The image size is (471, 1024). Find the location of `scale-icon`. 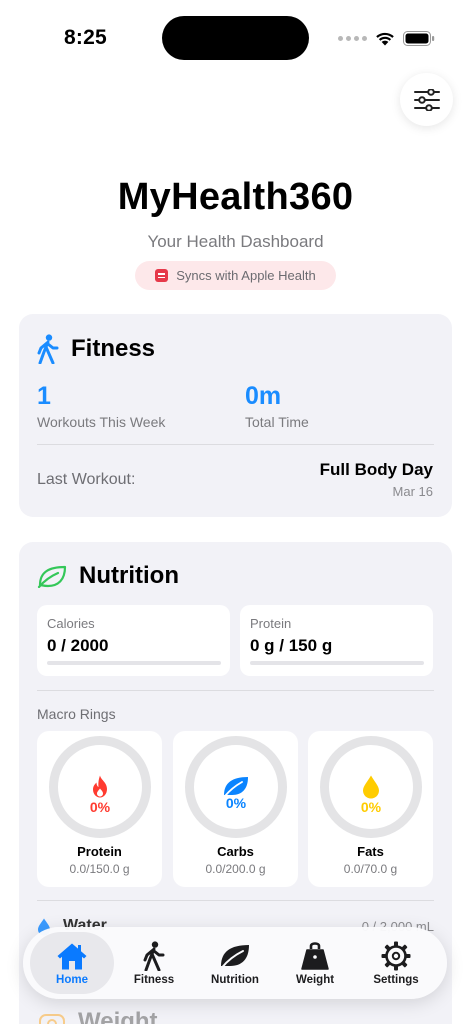

scale-icon is located at coordinates (52, 1019).